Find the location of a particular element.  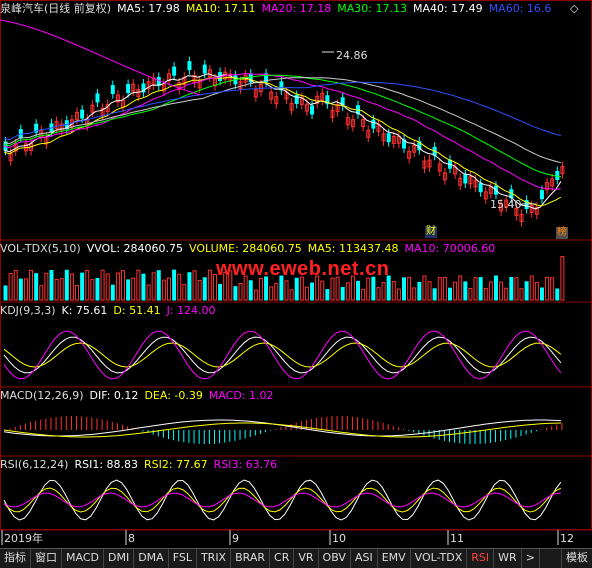

tab-12: EMV is located at coordinates (394, 558).